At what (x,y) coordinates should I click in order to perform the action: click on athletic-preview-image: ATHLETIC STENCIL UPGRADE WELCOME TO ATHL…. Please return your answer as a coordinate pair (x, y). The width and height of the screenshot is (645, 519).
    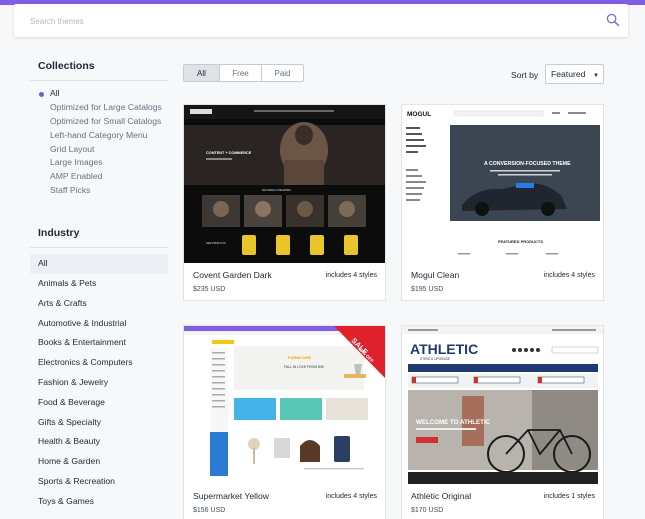
    Looking at the image, I should click on (502, 405).